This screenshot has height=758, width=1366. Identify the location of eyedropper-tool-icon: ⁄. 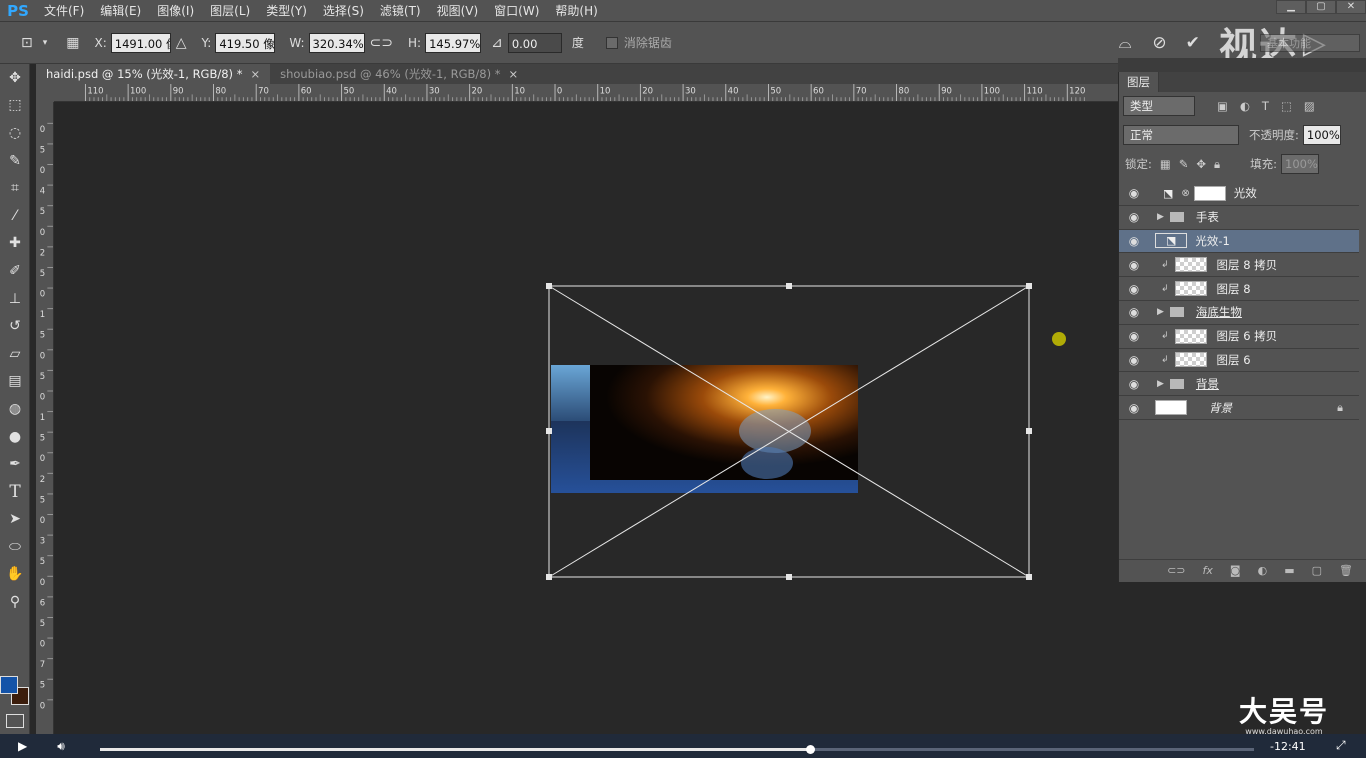
(15, 216).